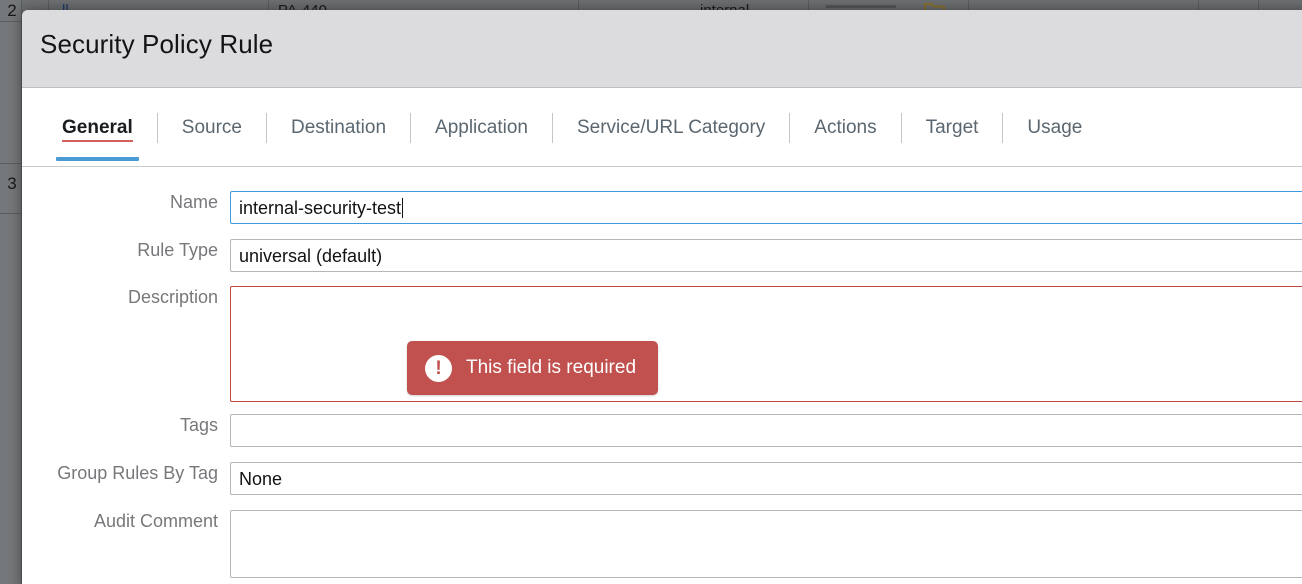  What do you see at coordinates (155, 521) in the screenshot?
I see `audit-comment-label: Audit Comment` at bounding box center [155, 521].